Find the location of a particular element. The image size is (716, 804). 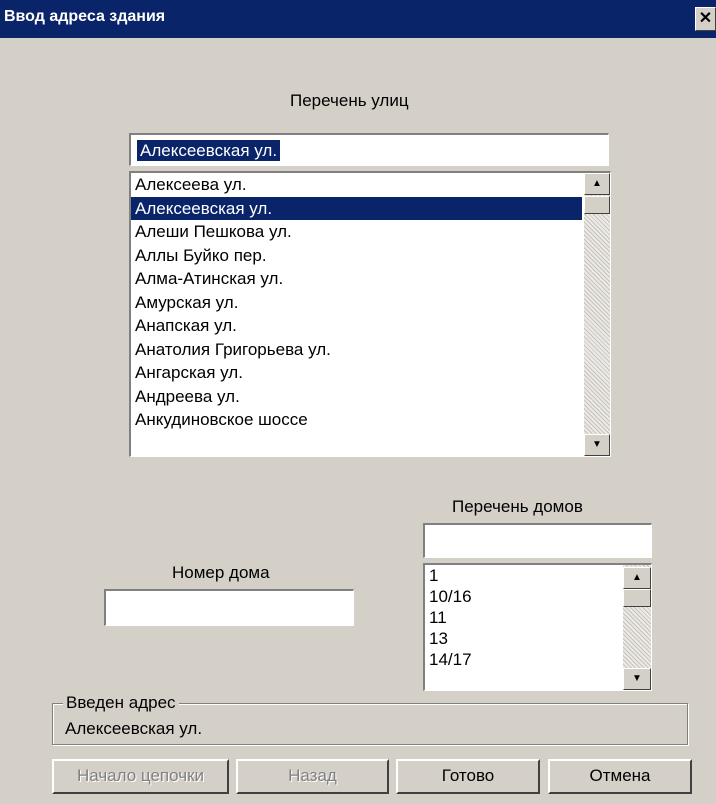

list-item: Алексеевская ул. is located at coordinates (356, 208).